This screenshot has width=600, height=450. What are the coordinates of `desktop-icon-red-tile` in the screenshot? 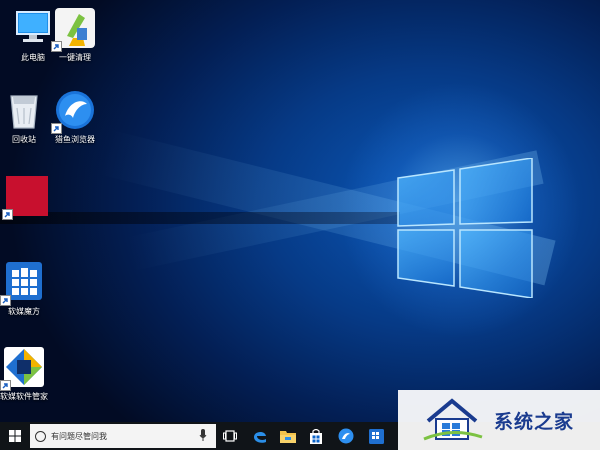 It's located at (30, 197).